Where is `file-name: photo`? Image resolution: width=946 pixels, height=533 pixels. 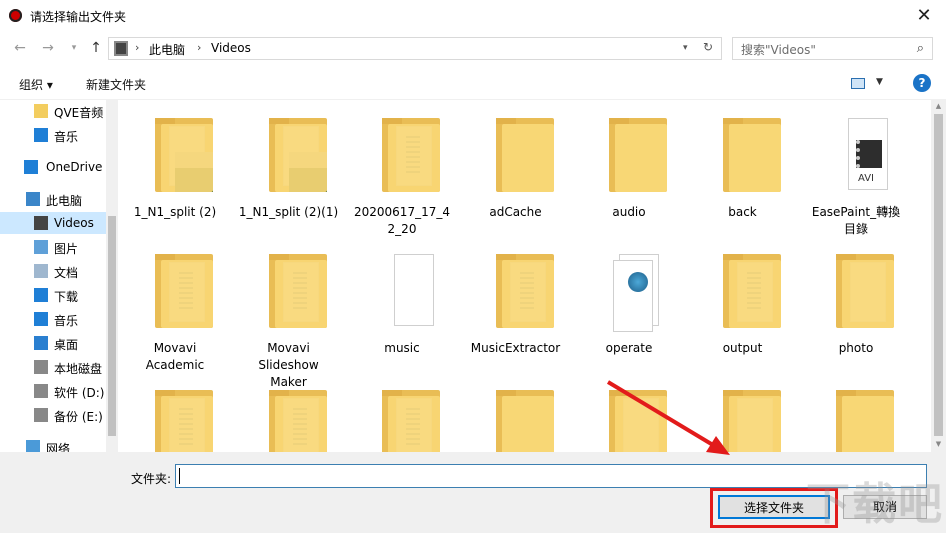
file-name: photo is located at coordinates (856, 348).